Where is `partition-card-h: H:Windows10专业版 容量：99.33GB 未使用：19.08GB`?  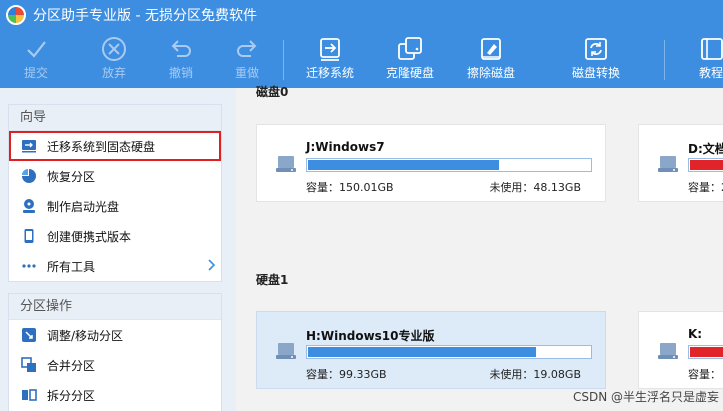
partition-card-h: H:Windows10专业版 容量：99.33GB 未使用：19.08GB is located at coordinates (431, 350).